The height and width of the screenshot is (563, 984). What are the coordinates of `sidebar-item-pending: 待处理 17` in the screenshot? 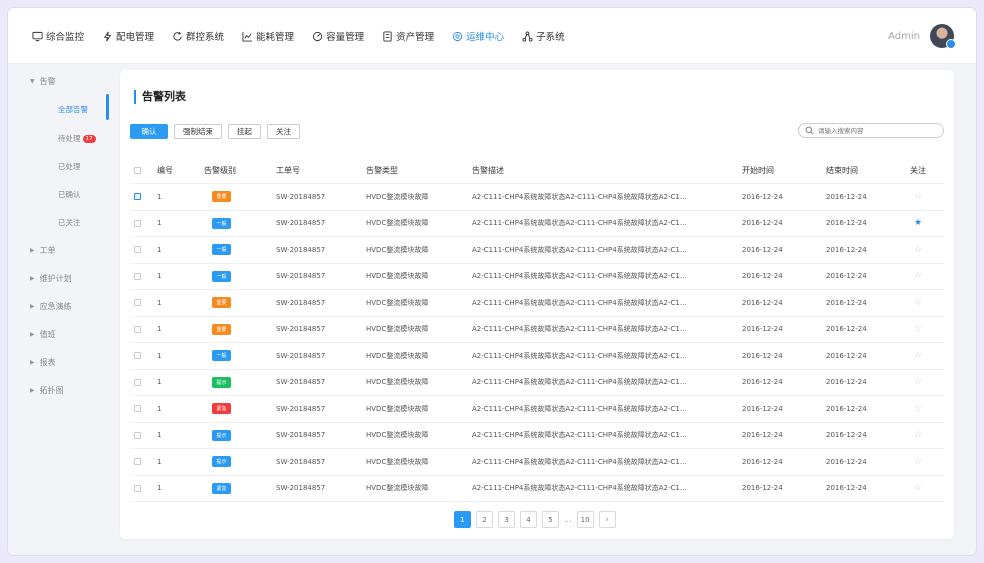 It's located at (77, 138).